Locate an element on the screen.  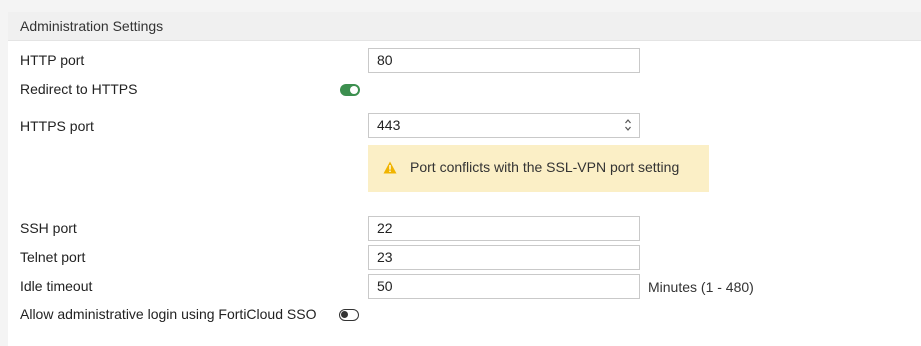
telnet-port-input: 23 is located at coordinates (504, 257).